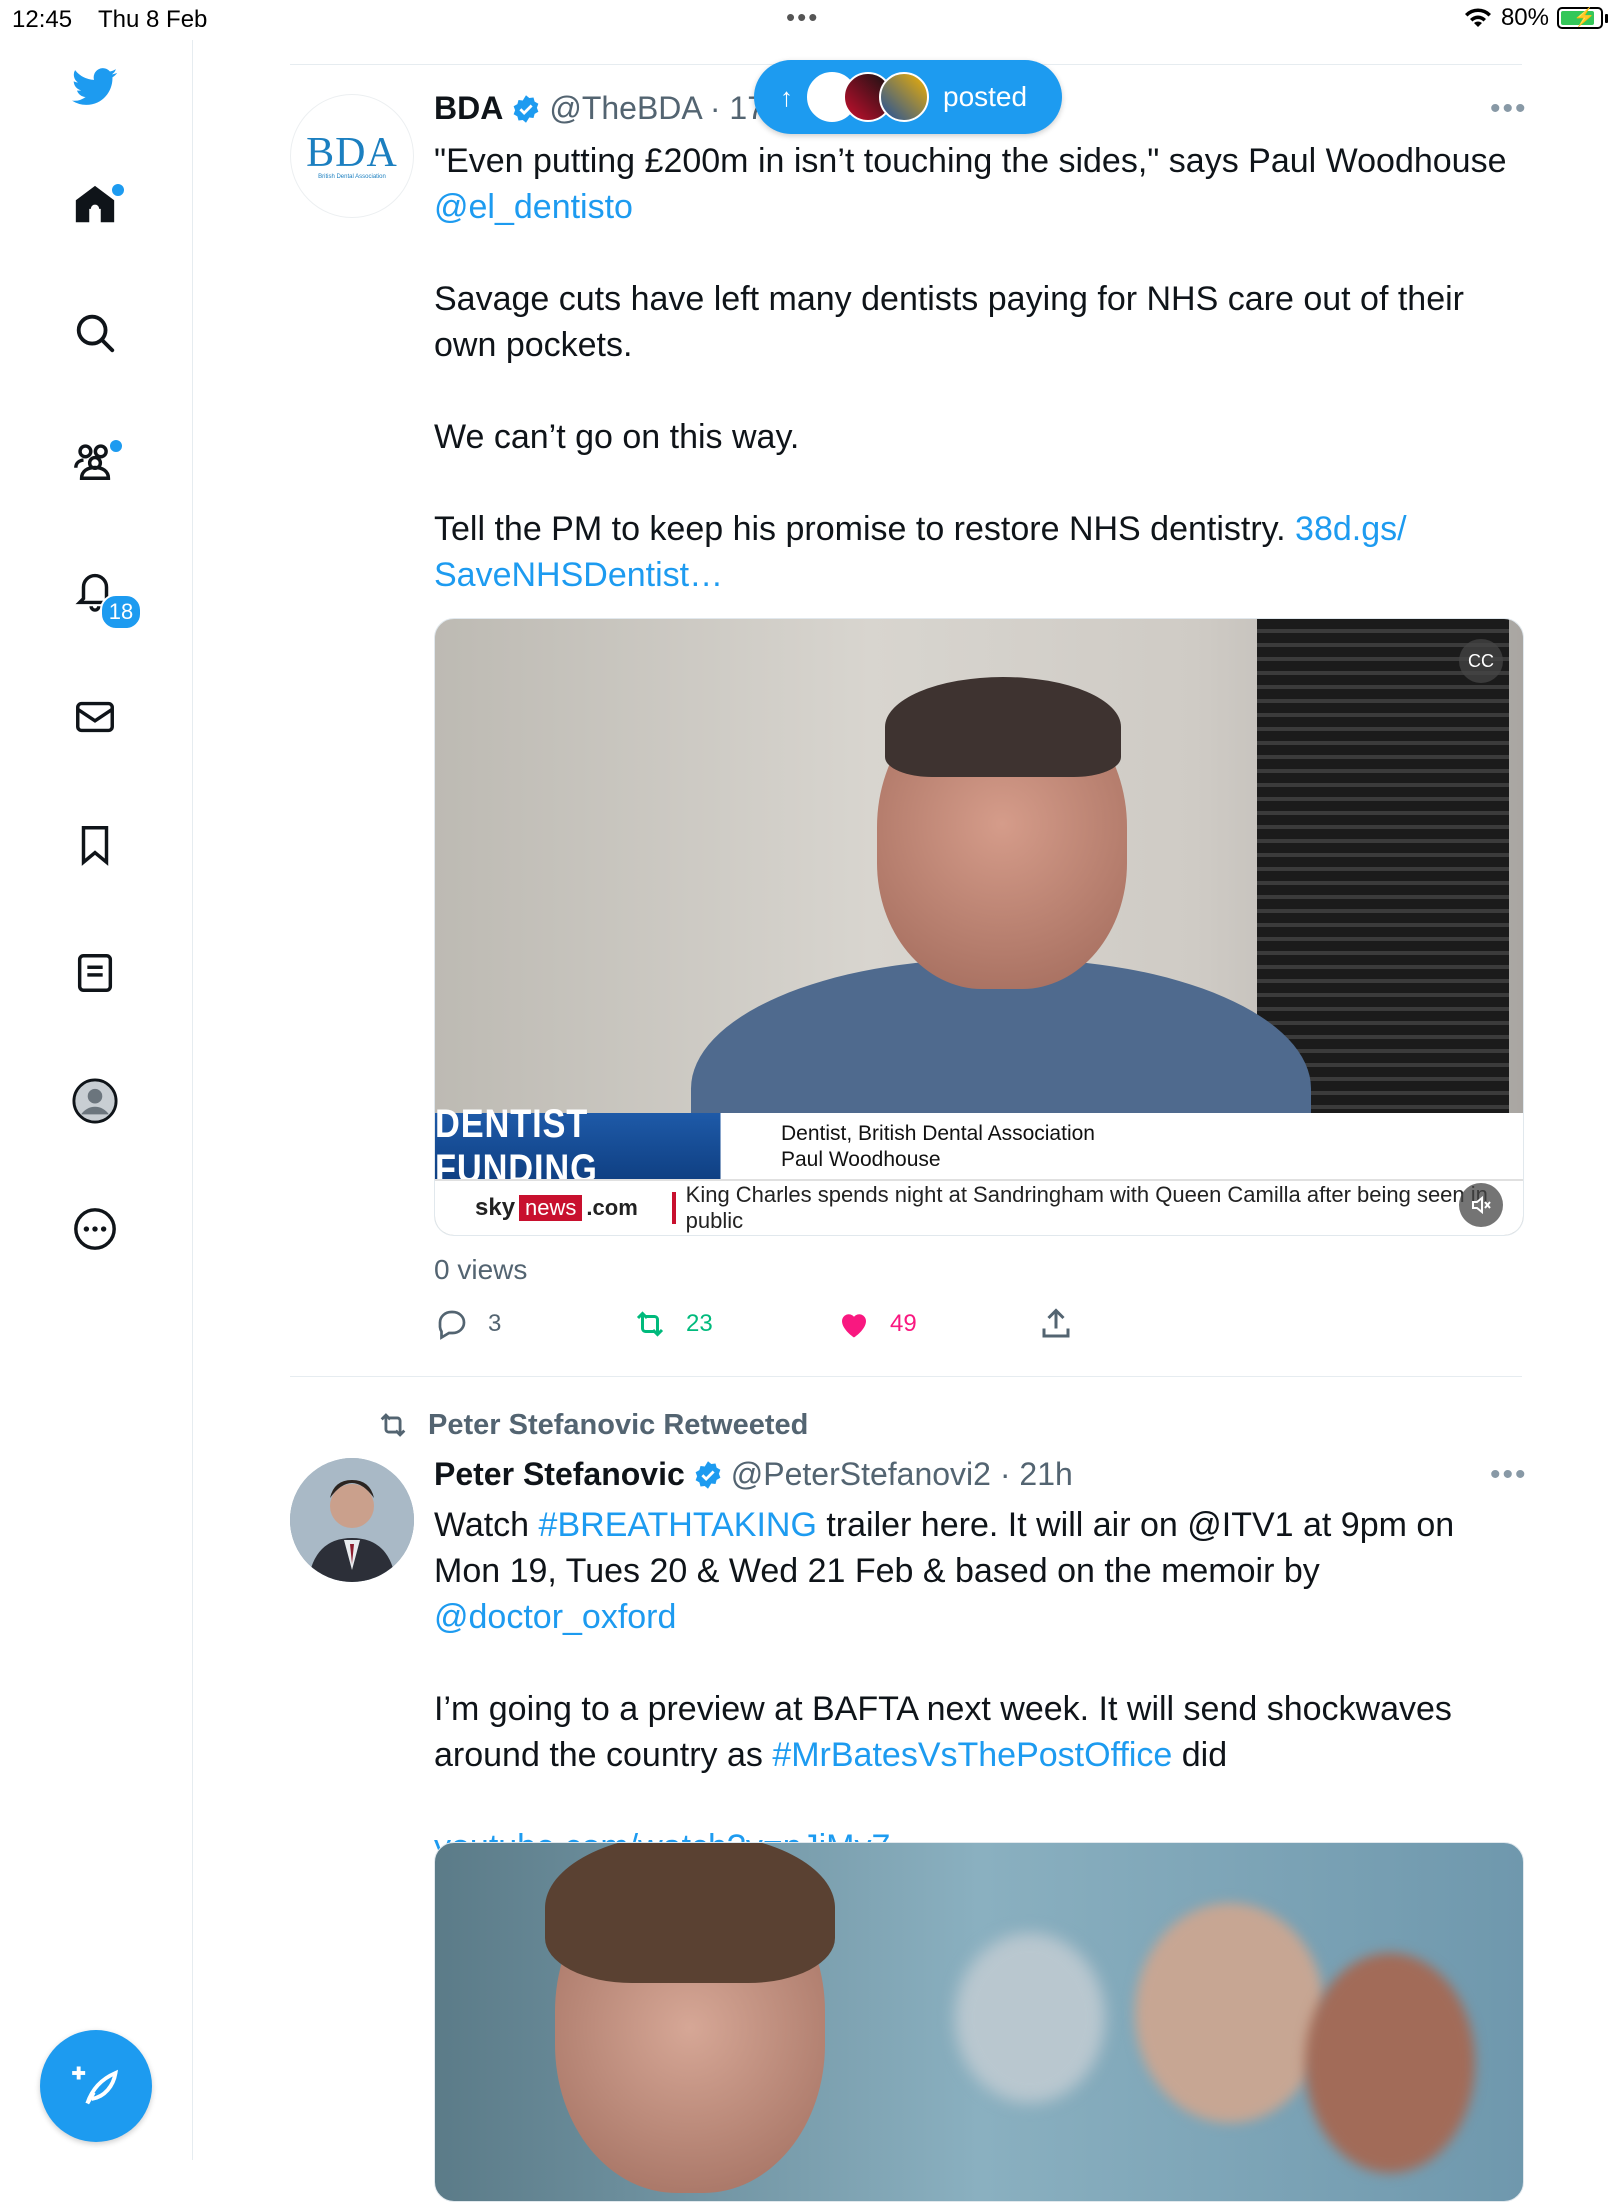 The width and height of the screenshot is (1620, 2202). Describe the element at coordinates (468, 108) in the screenshot. I see `author-name: BDA` at that location.